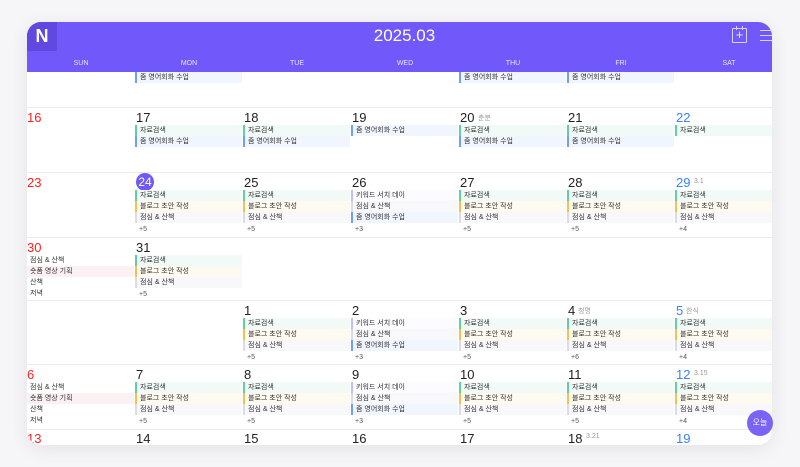 Image resolution: width=800 pixels, height=467 pixels. Describe the element at coordinates (766, 37) in the screenshot. I see `menu-icon` at that location.